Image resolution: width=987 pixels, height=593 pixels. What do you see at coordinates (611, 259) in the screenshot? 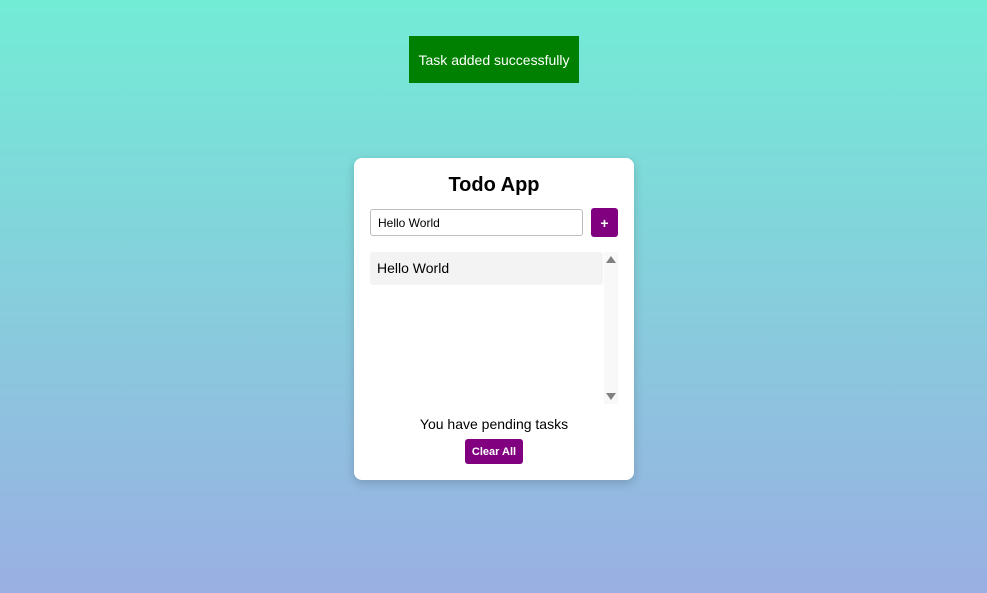
I see `scroll-up-arrow-icon` at bounding box center [611, 259].